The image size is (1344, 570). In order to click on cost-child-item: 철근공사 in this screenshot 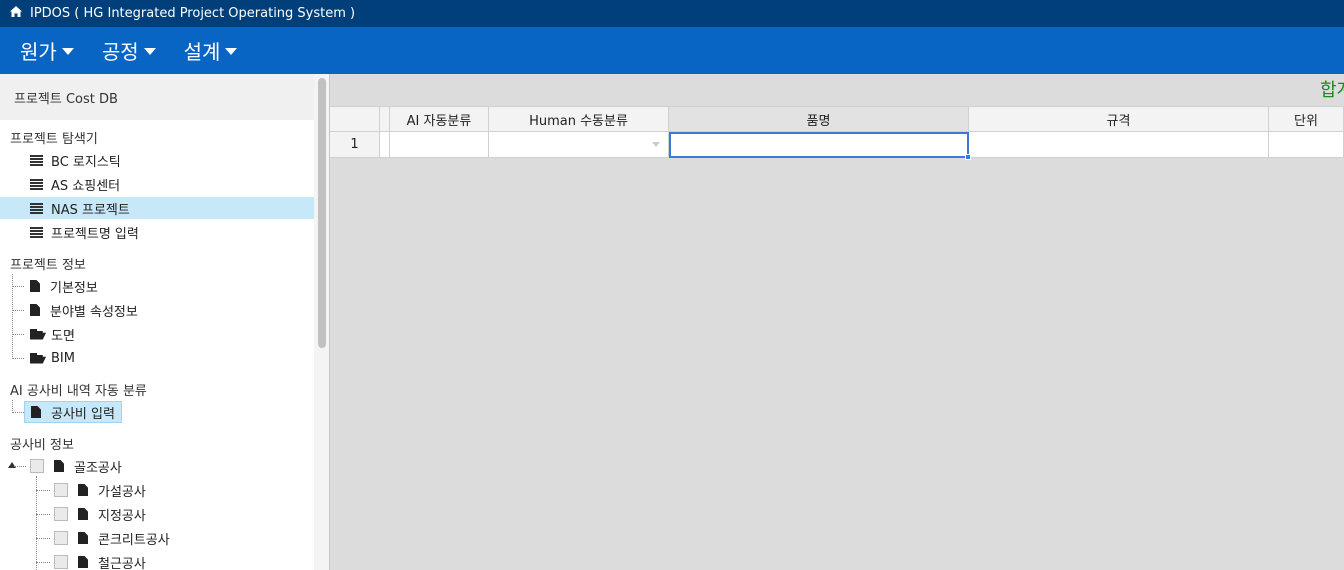, I will do `click(100, 560)`.